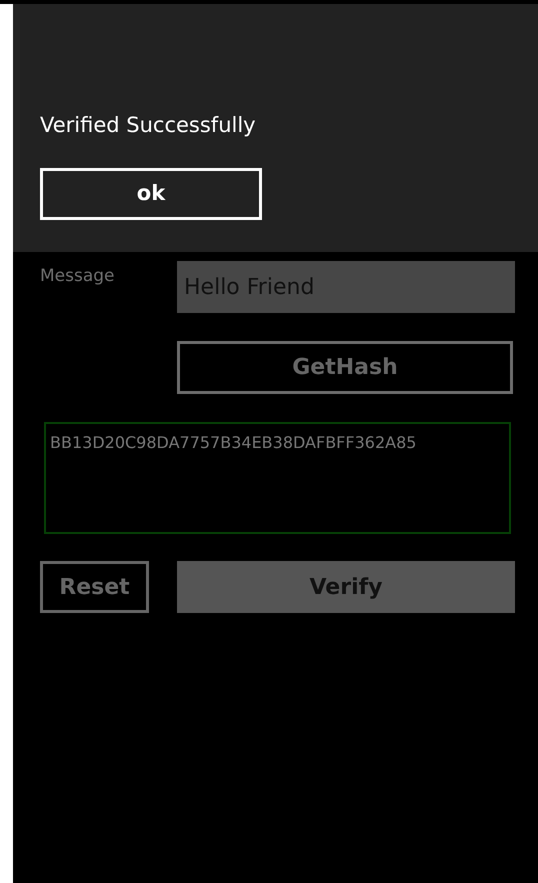  I want to click on verify-button: Verify, so click(346, 587).